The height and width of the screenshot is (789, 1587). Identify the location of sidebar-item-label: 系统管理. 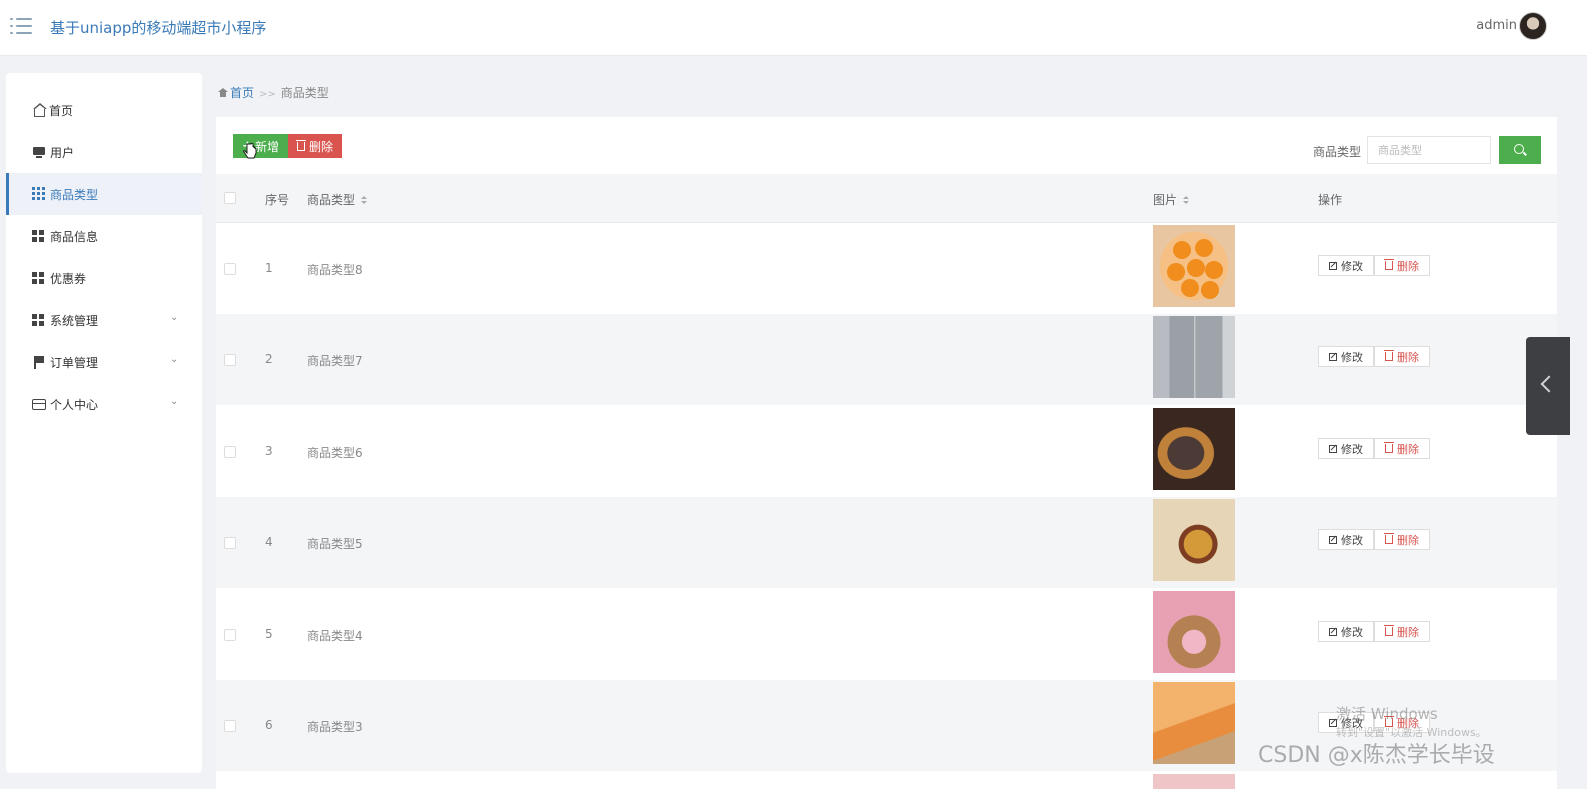
(74, 320).